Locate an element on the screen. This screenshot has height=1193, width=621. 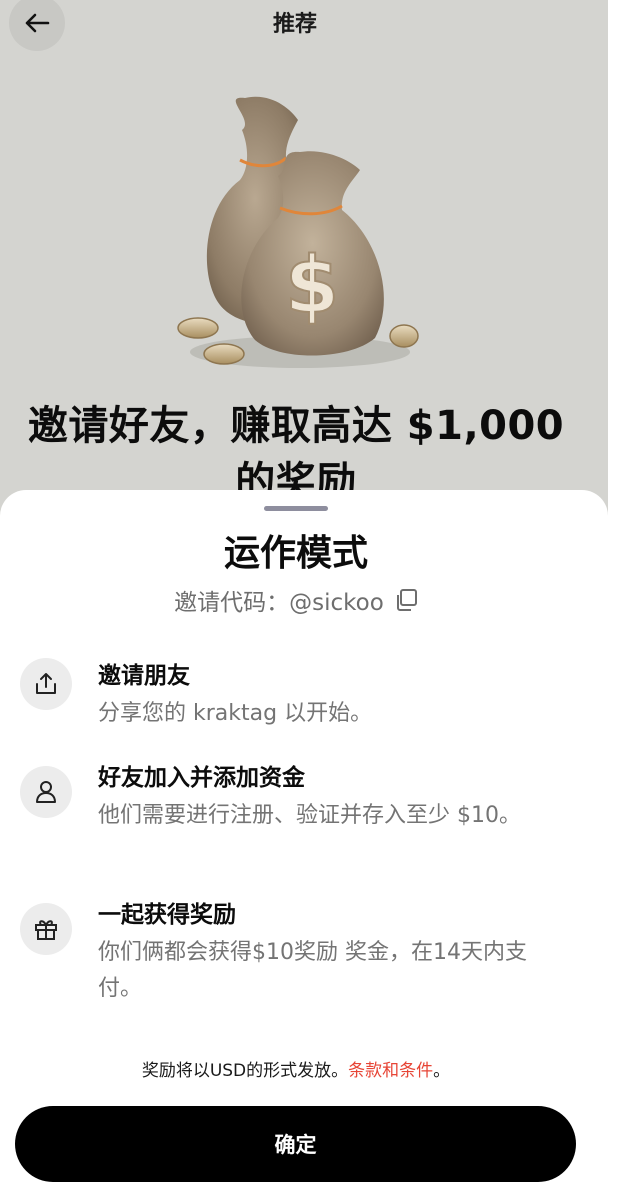
step-title: 好友加入并添加资金 is located at coordinates (201, 778).